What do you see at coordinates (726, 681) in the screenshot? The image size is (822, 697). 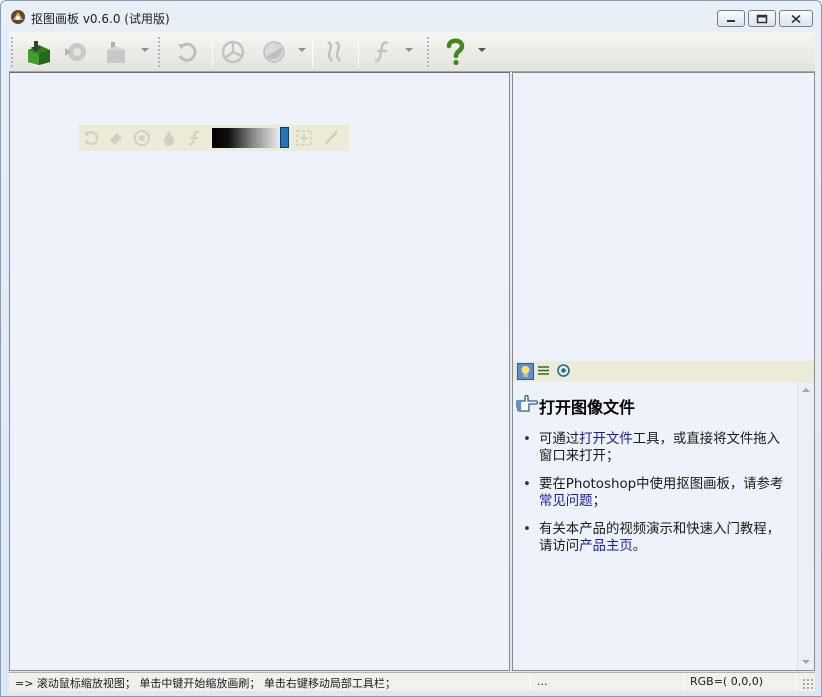 I see `rgb-readout: RGB=( 0,0,0)` at bounding box center [726, 681].